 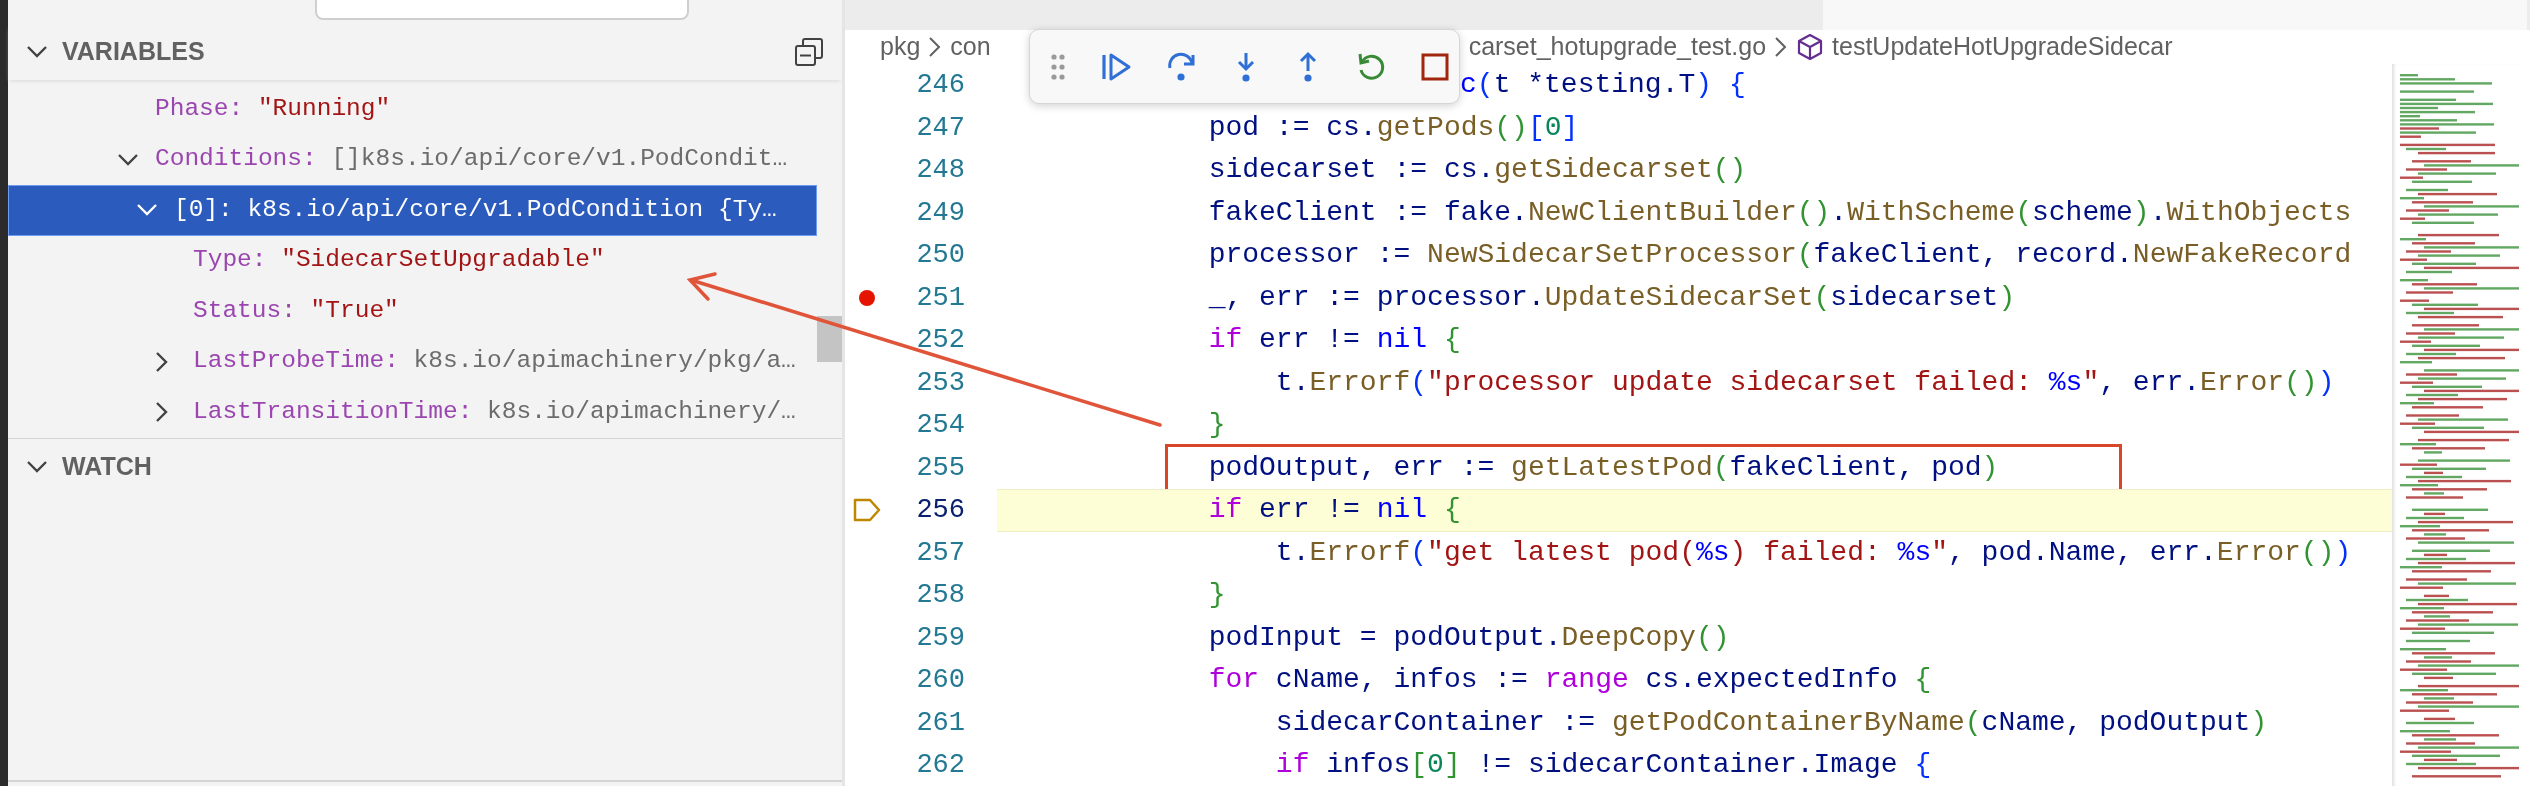 What do you see at coordinates (1612, 297) in the screenshot?
I see `code-line: _, err := processor.UpdateSidecarSet(sidecarset)` at bounding box center [1612, 297].